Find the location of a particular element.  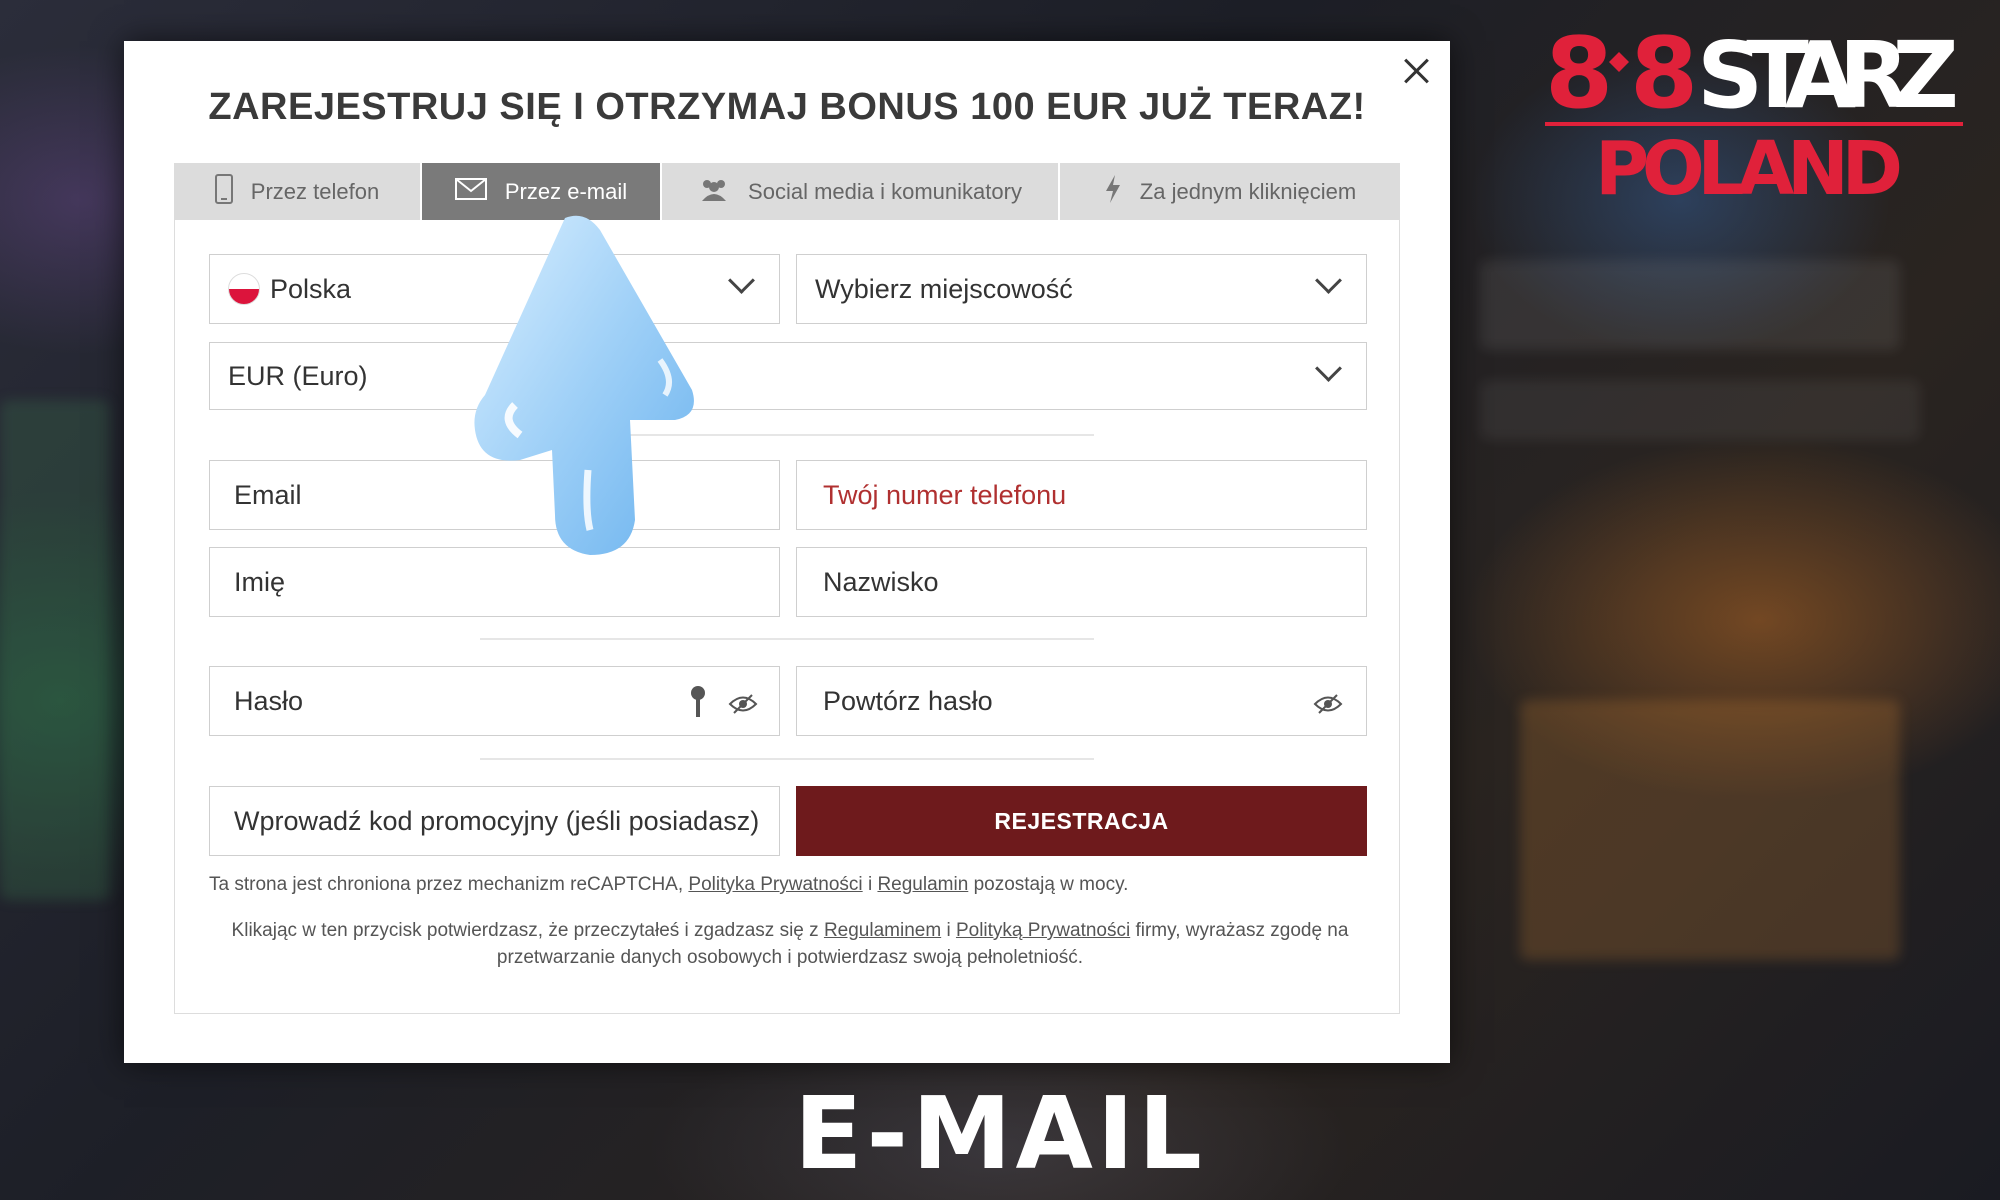

phone-placeholder: Twój numer telefonu is located at coordinates (945, 494).